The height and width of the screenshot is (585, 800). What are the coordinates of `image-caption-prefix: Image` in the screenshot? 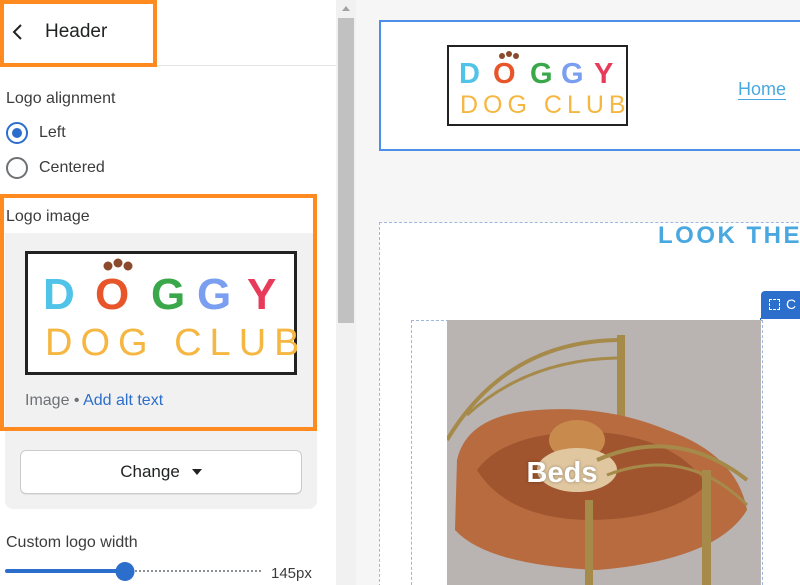 It's located at (47, 400).